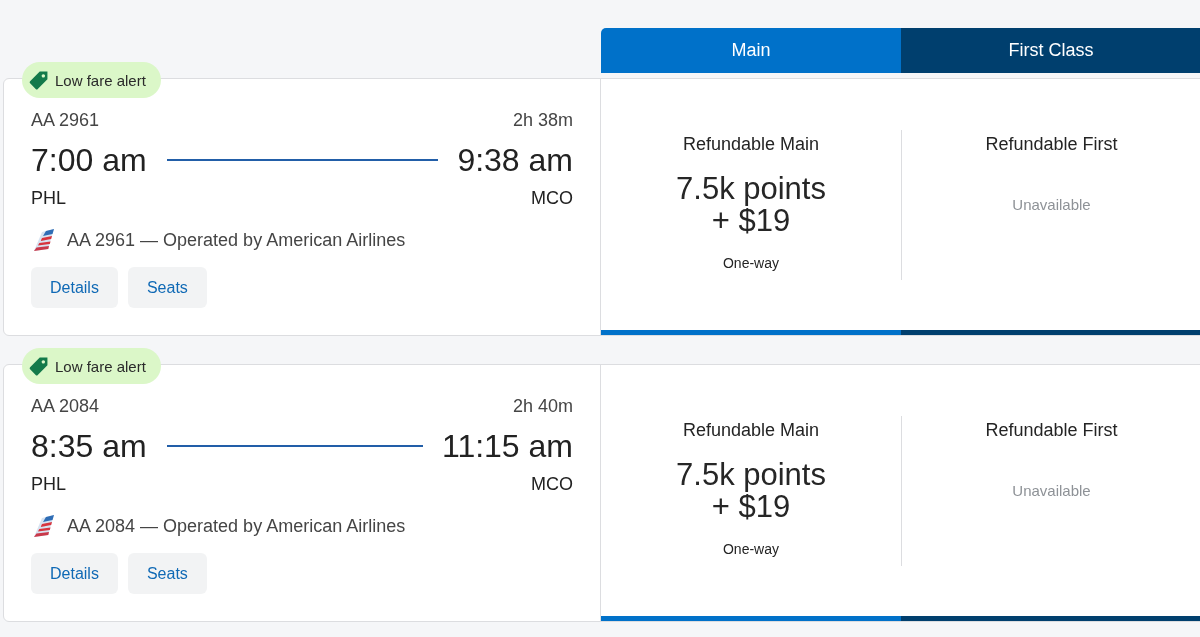  I want to click on arrival-time: 11:15 am, so click(507, 446).